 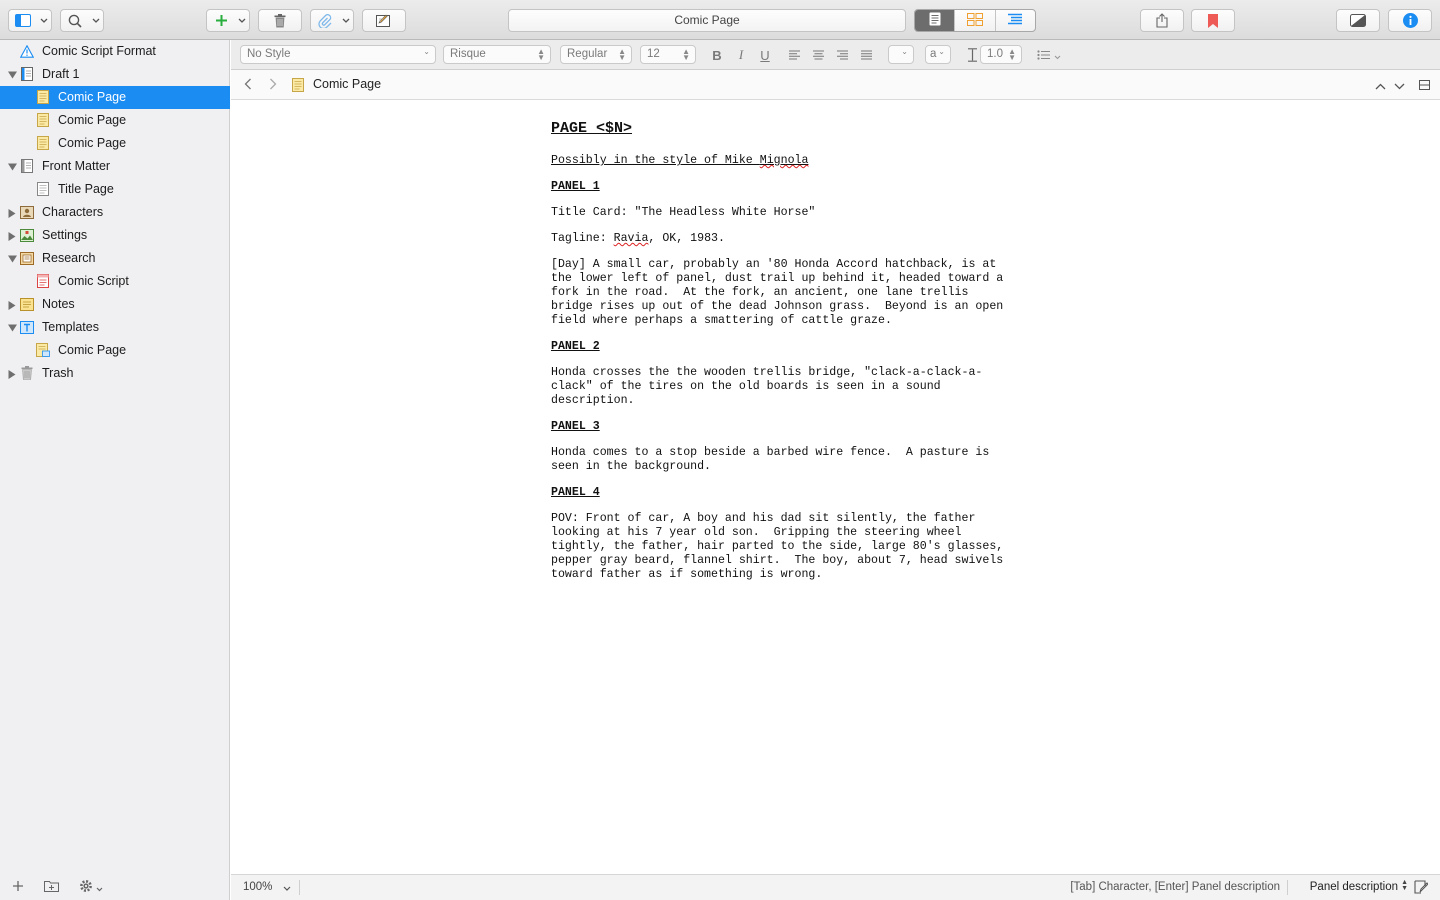 I want to click on document-view-button, so click(x=935, y=20).